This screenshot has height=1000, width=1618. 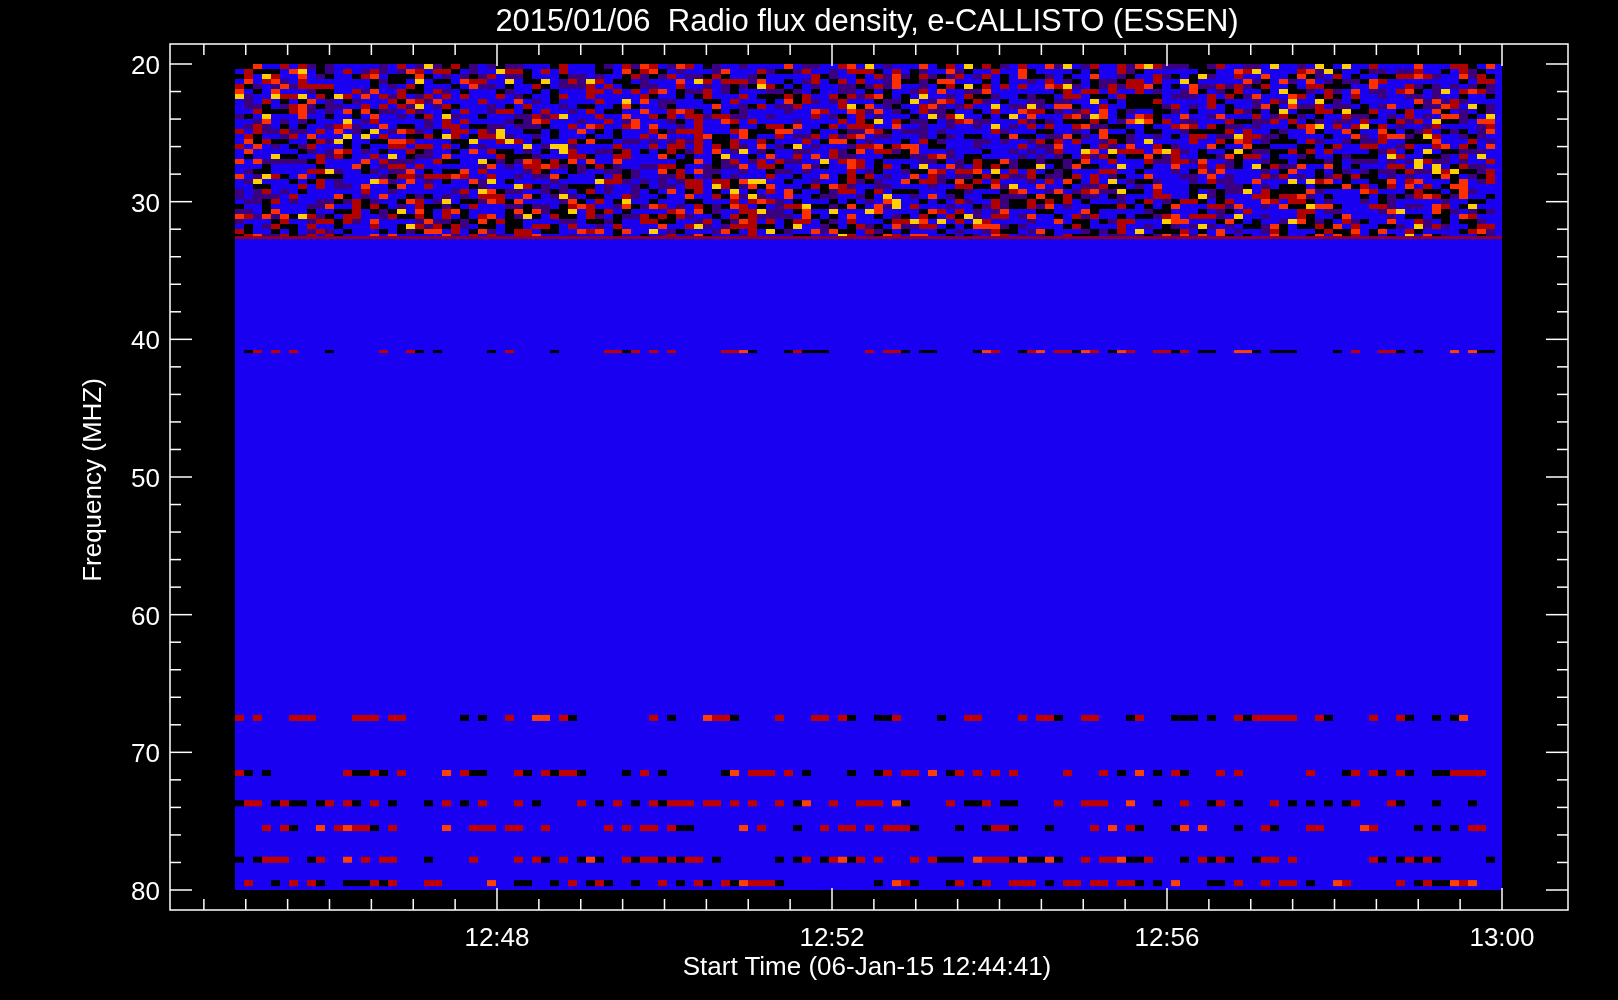 What do you see at coordinates (92, 480) in the screenshot?
I see `y-axis-label: Frequency (MHZ)` at bounding box center [92, 480].